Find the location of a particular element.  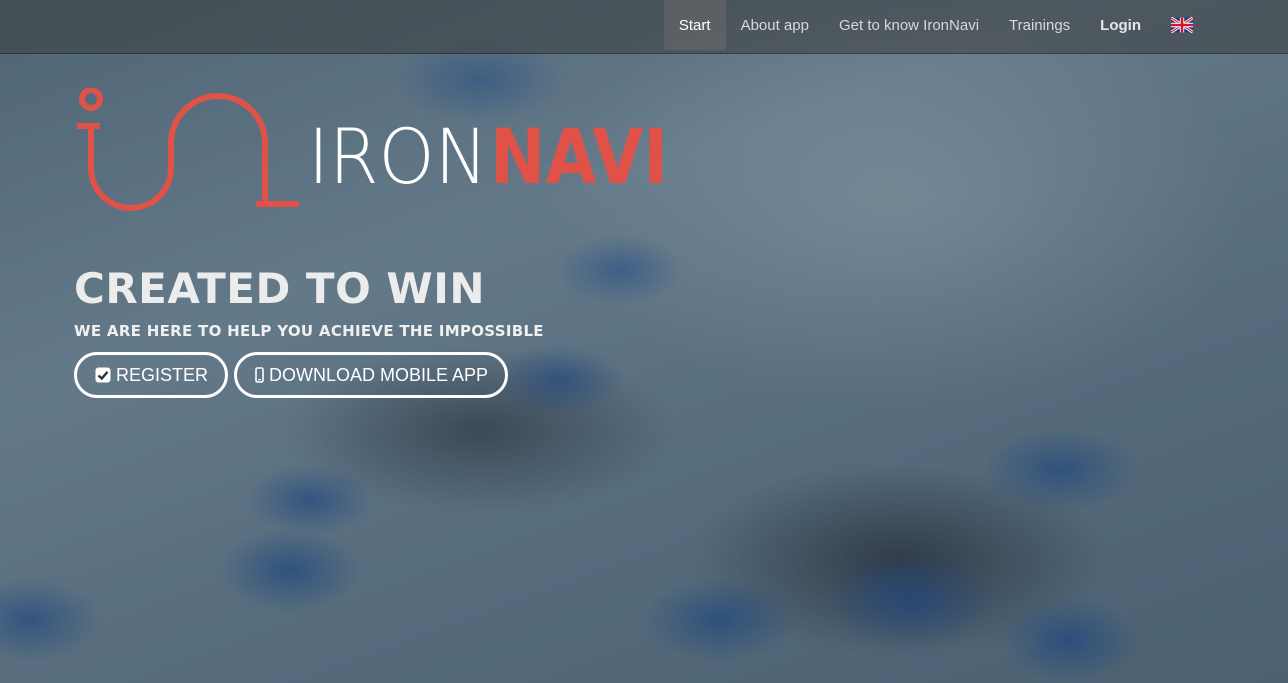

nav-item-login: Login is located at coordinates (1120, 25).